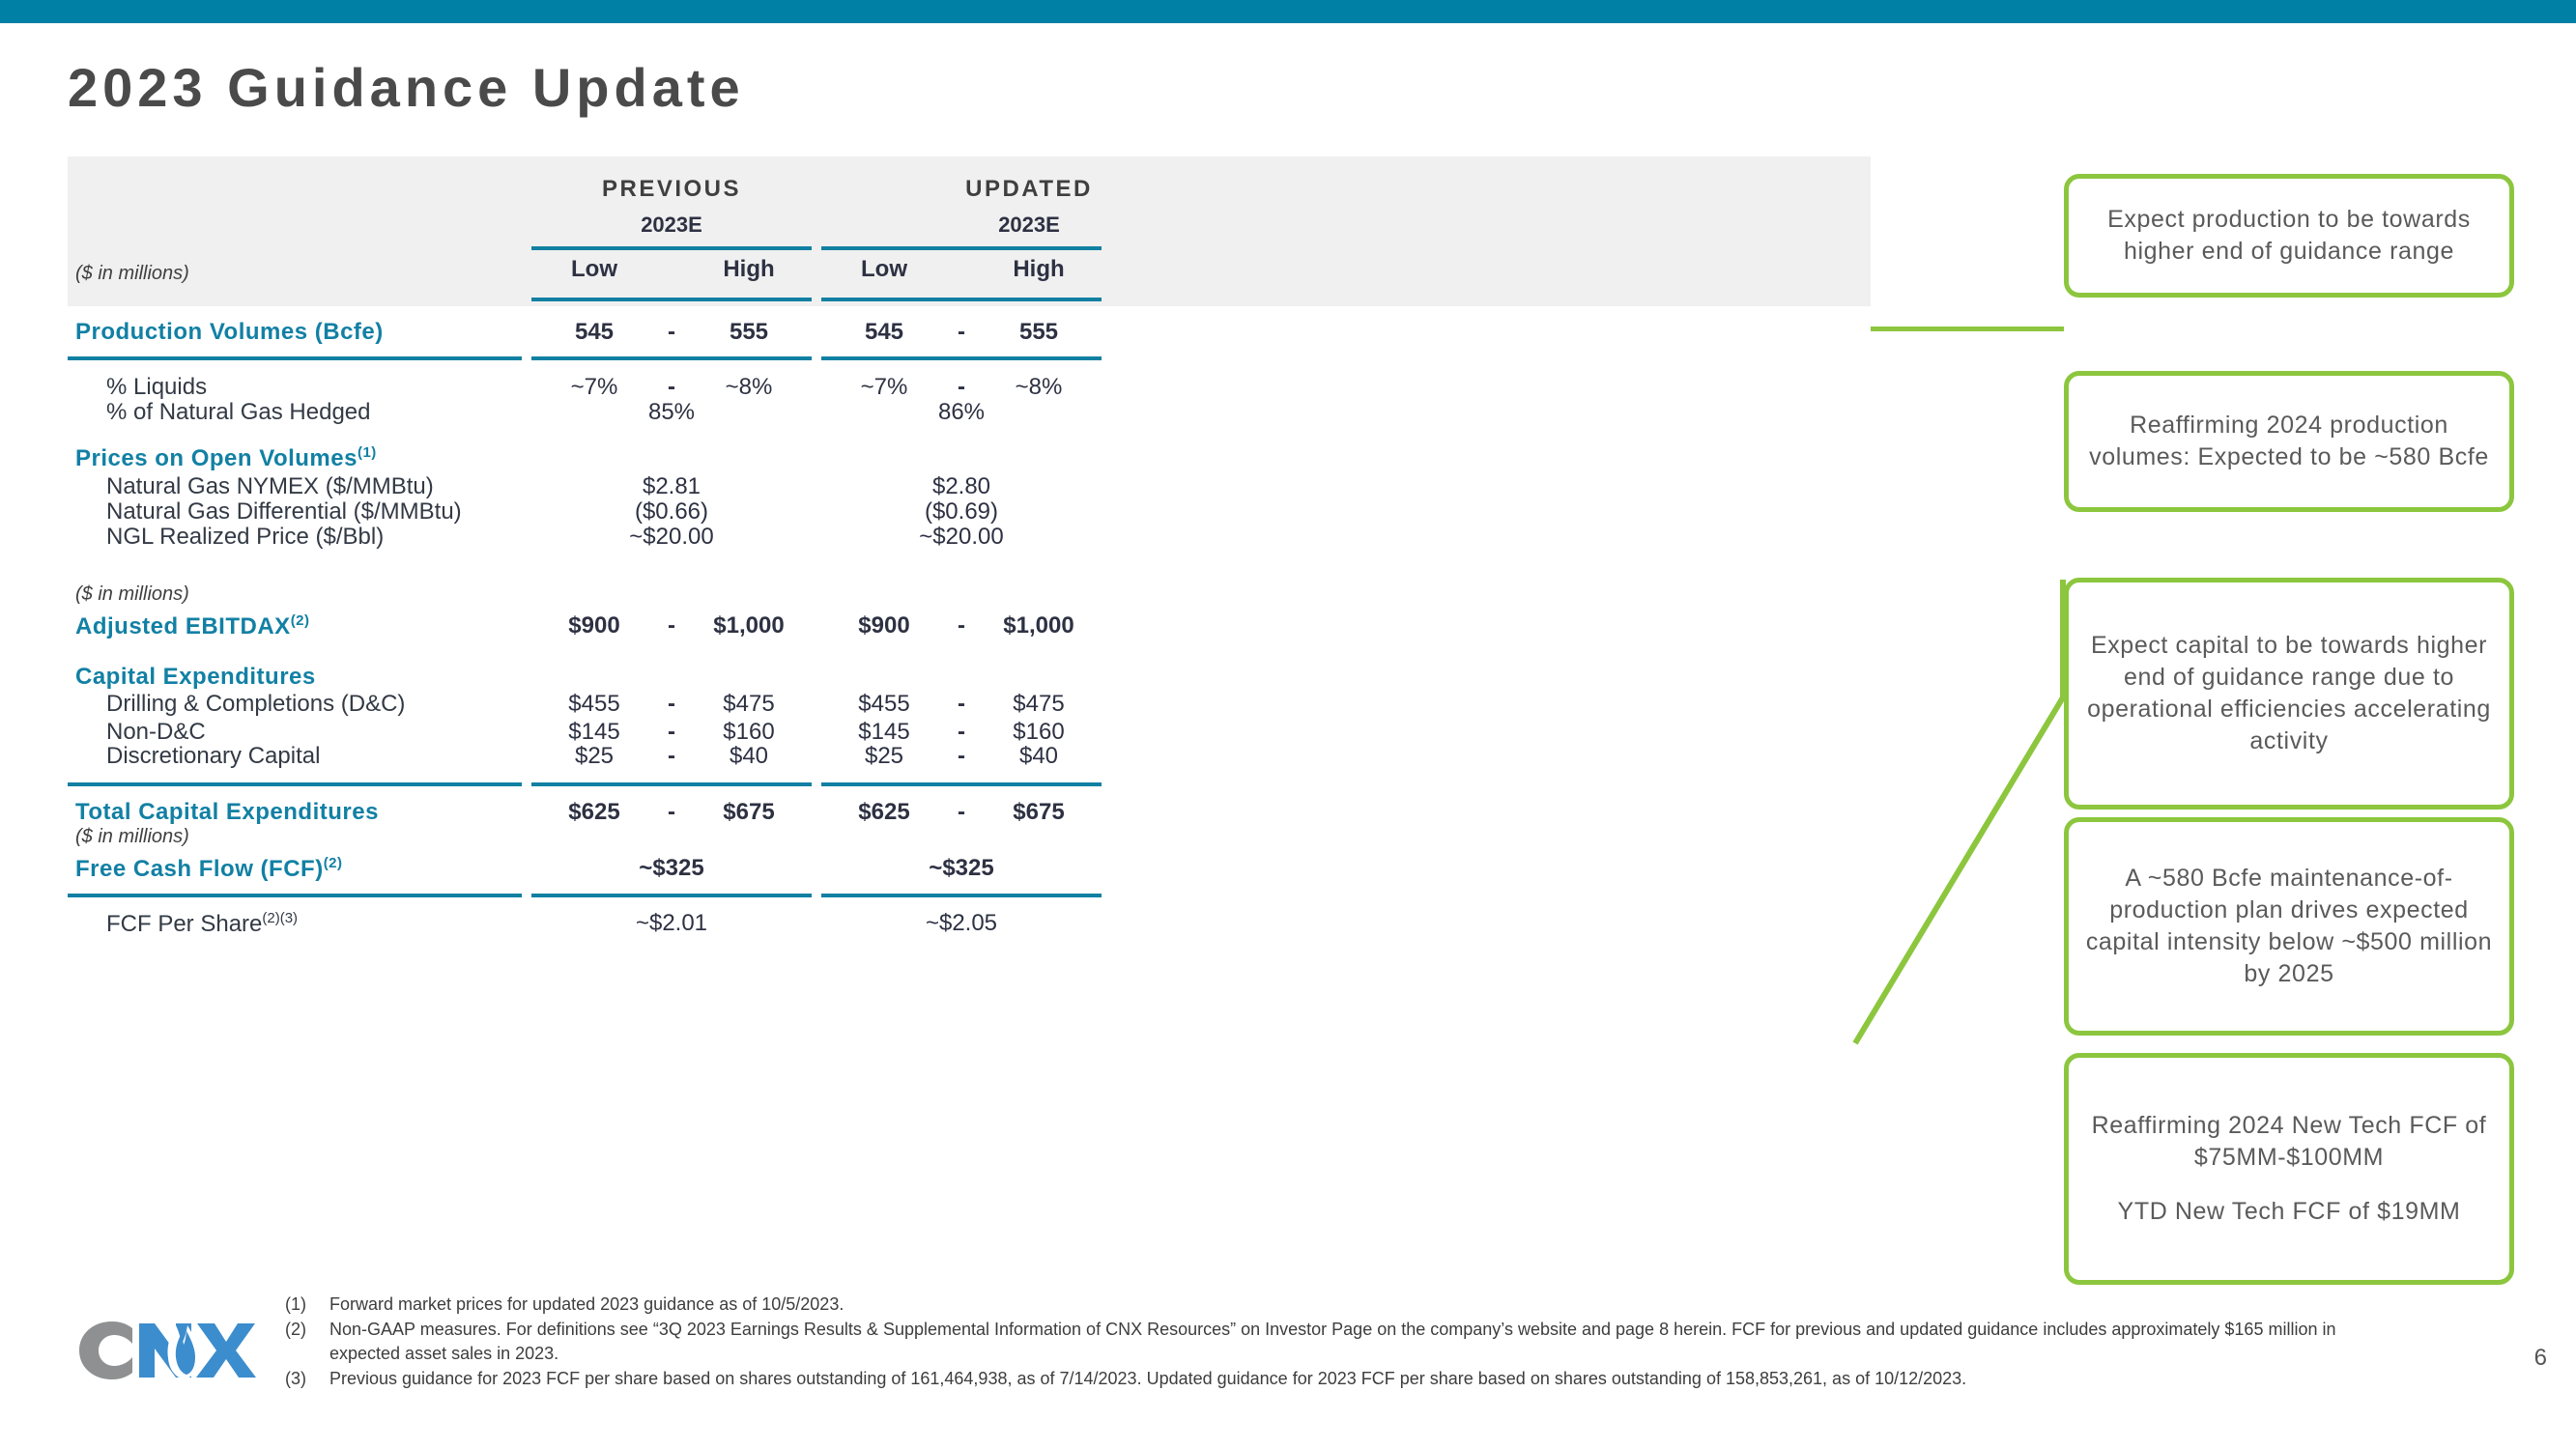 This screenshot has width=2576, height=1449. Describe the element at coordinates (1959, 812) in the screenshot. I see `connector-line-capital` at that location.